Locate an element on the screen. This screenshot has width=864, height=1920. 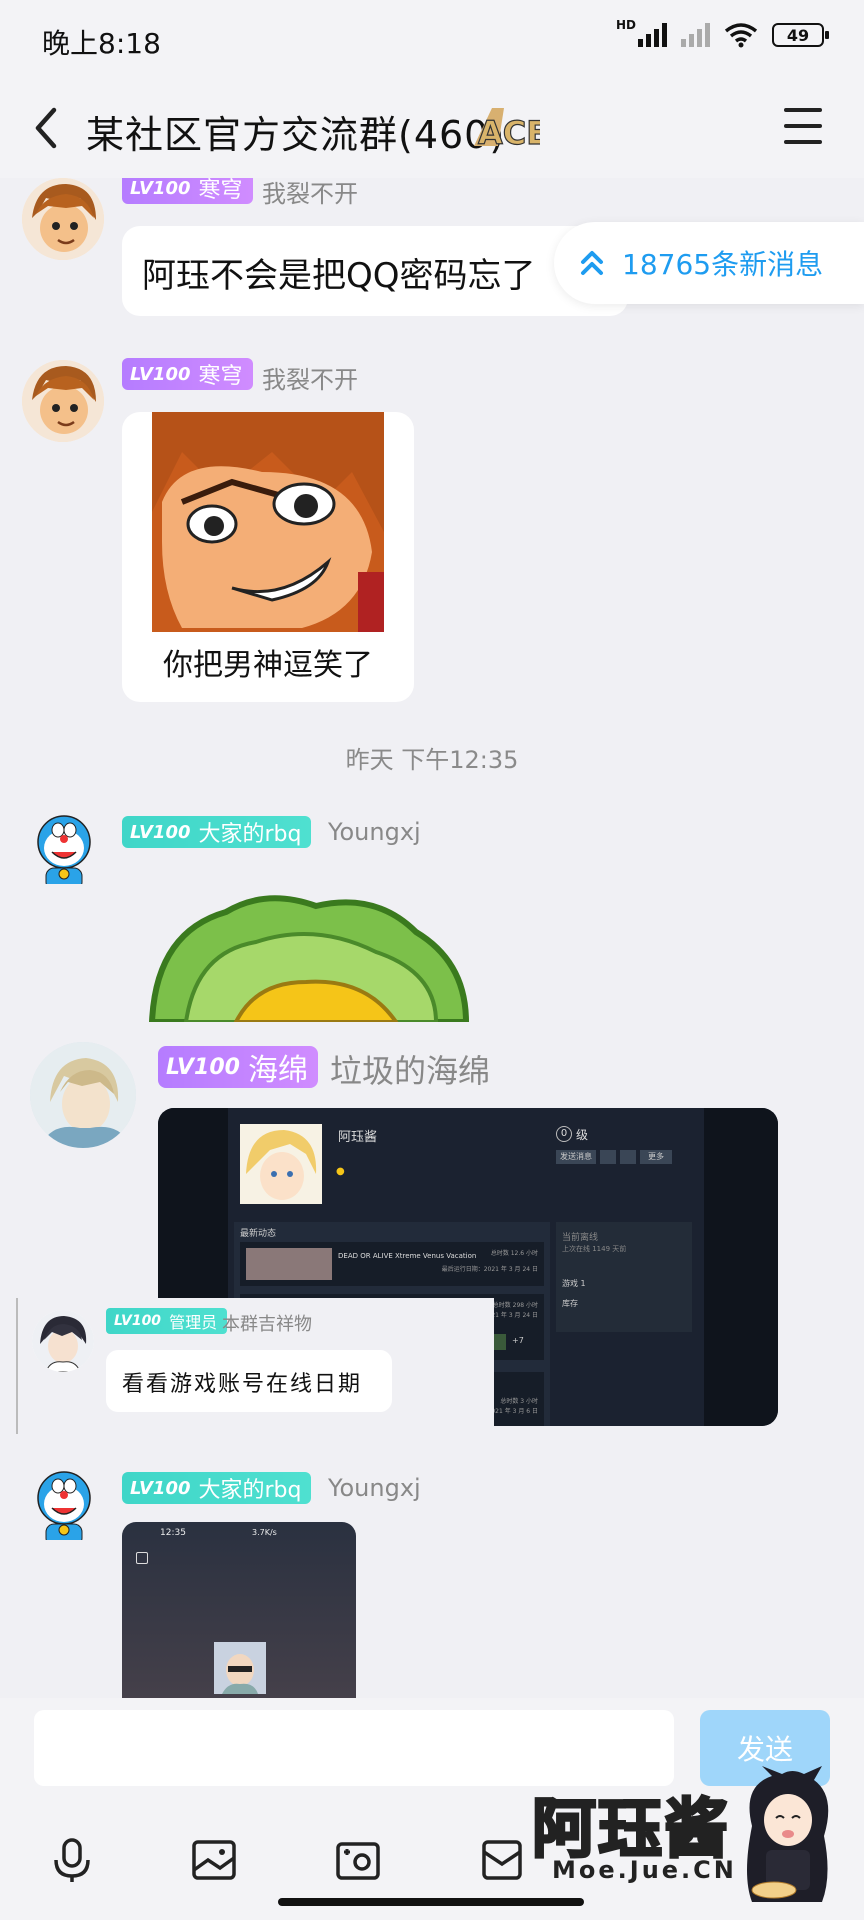
status-panel: 当前离线 上次在线 1149 天前 游戏 1 库存 is located at coordinates (624, 1277).